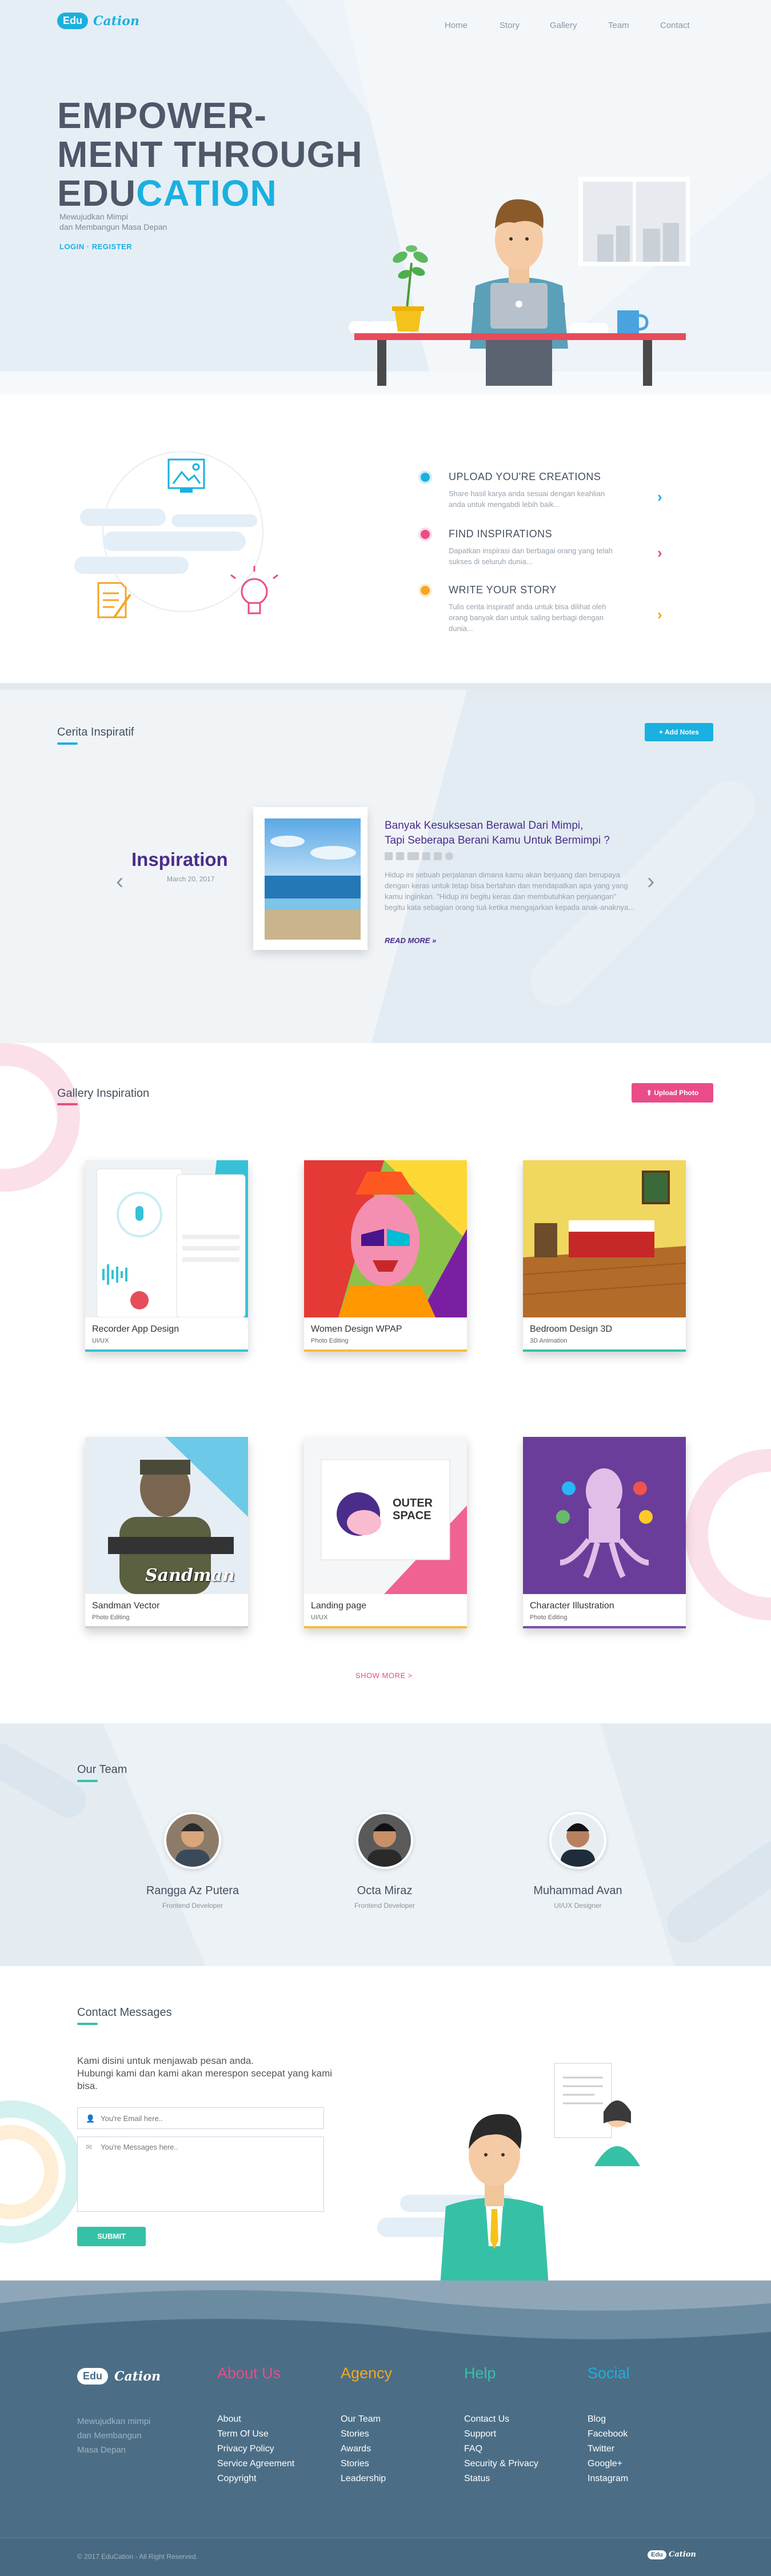  What do you see at coordinates (486, 2419) in the screenshot?
I see `footer-link: Contact Us` at bounding box center [486, 2419].